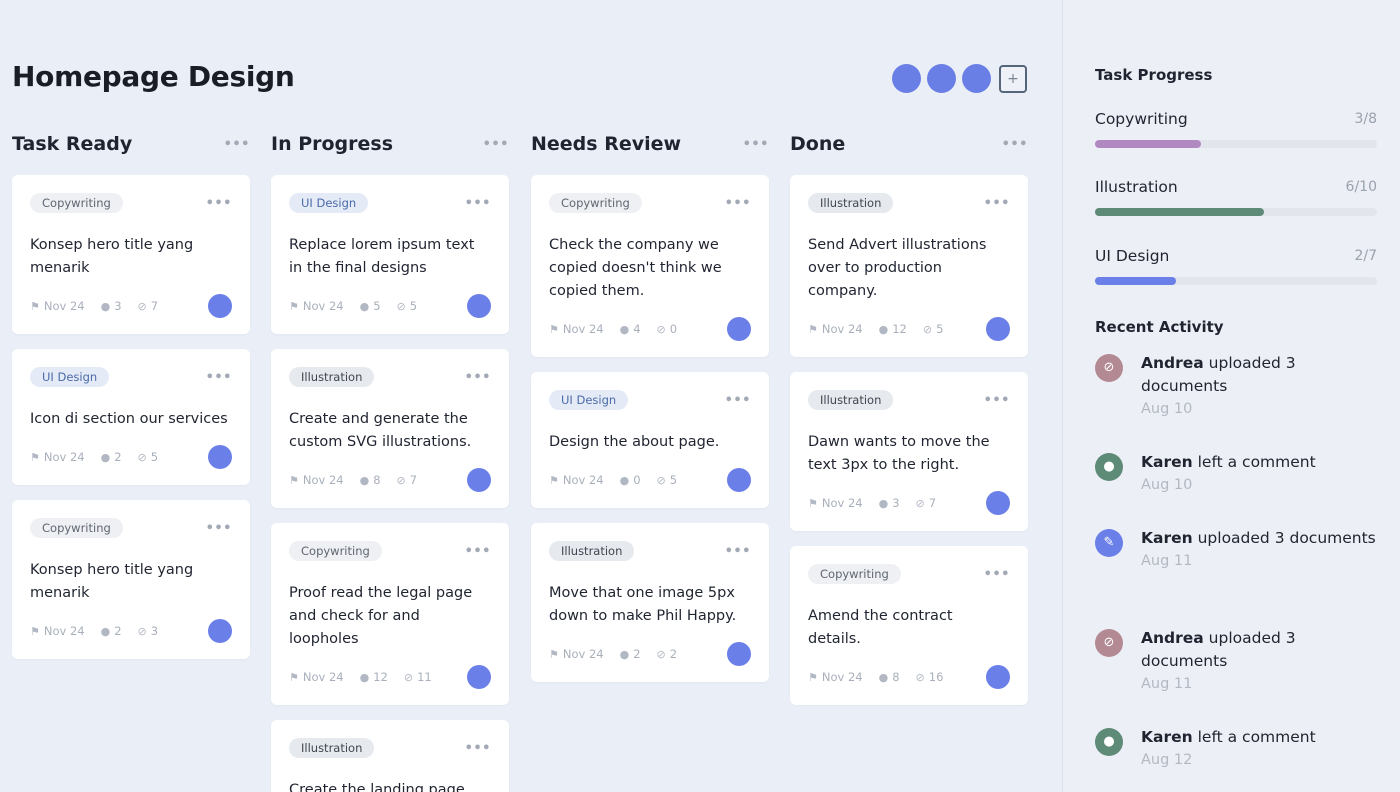 This screenshot has height=792, width=1400. I want to click on column-title: Done, so click(818, 144).